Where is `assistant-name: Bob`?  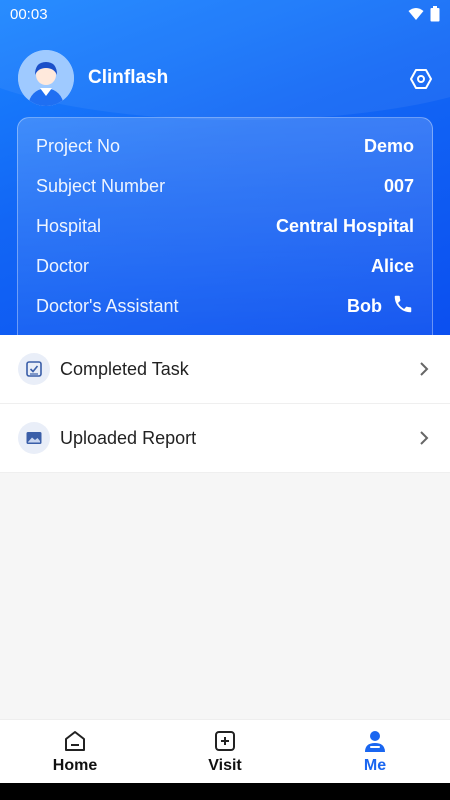 assistant-name: Bob is located at coordinates (364, 305).